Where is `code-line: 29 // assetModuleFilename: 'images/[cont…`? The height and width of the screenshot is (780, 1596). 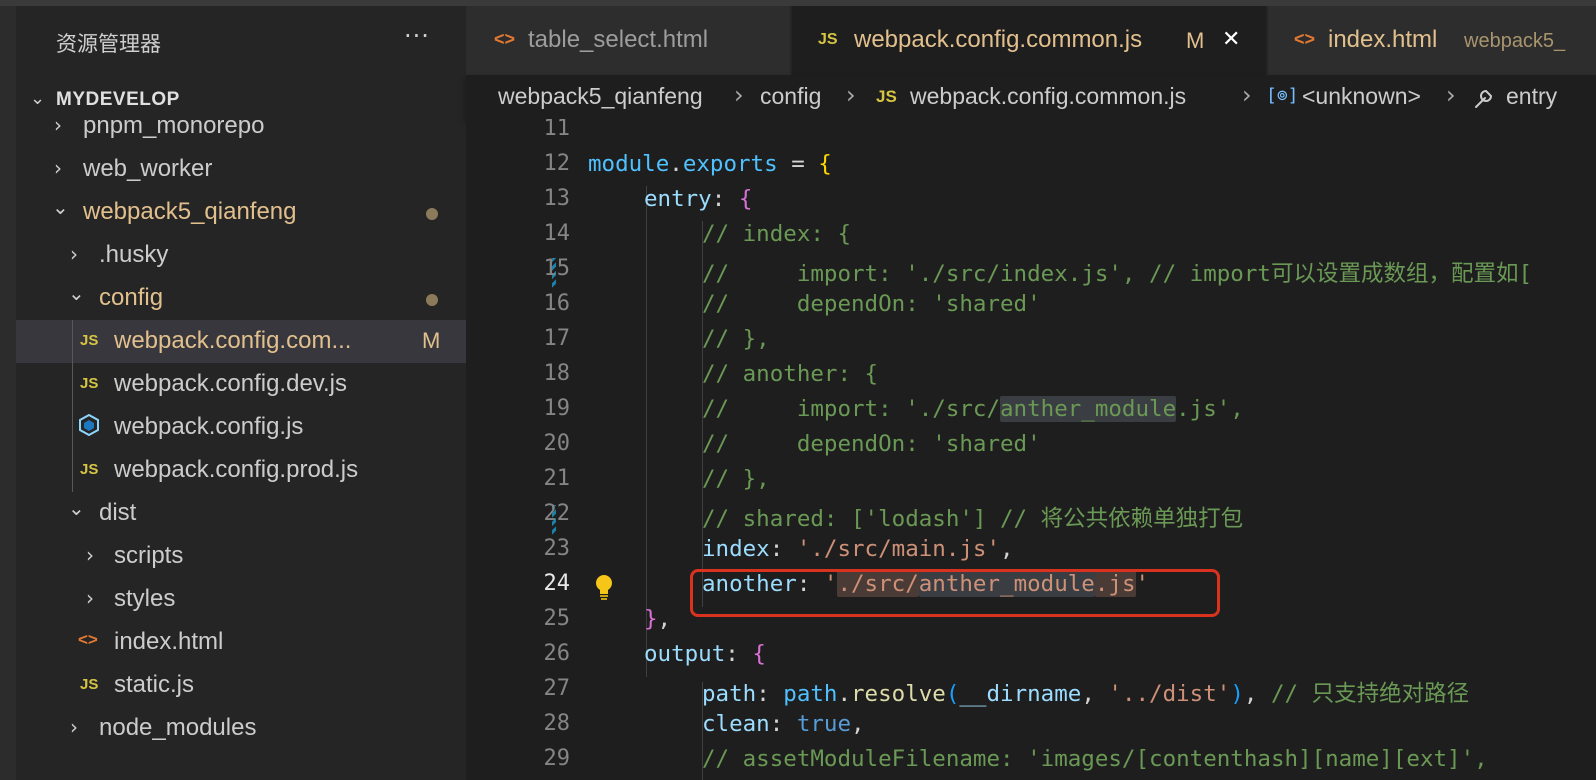
code-line: 29 // assetModuleFilename: 'images/[cont… is located at coordinates (1031, 761).